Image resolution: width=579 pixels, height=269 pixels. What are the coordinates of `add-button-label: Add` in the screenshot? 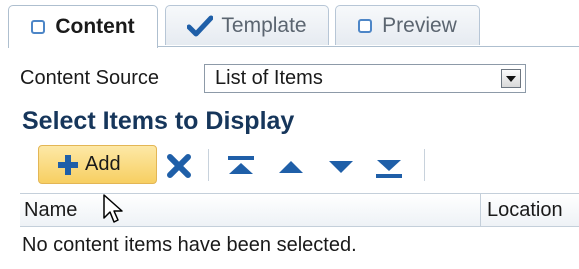 It's located at (103, 164).